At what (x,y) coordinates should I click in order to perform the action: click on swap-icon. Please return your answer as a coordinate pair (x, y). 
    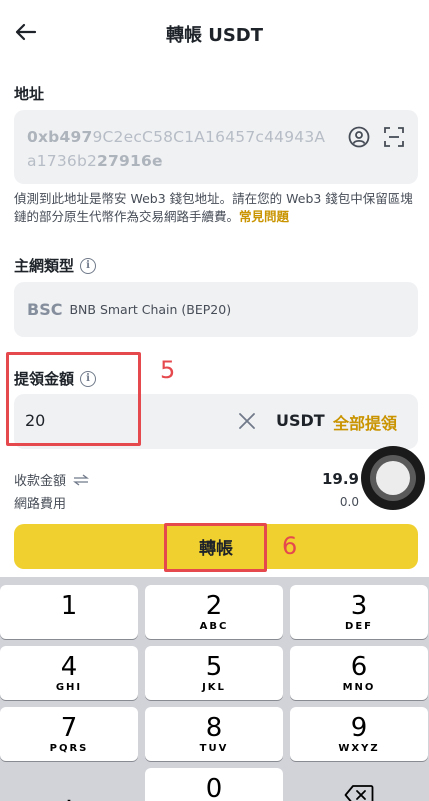
    Looking at the image, I should click on (81, 479).